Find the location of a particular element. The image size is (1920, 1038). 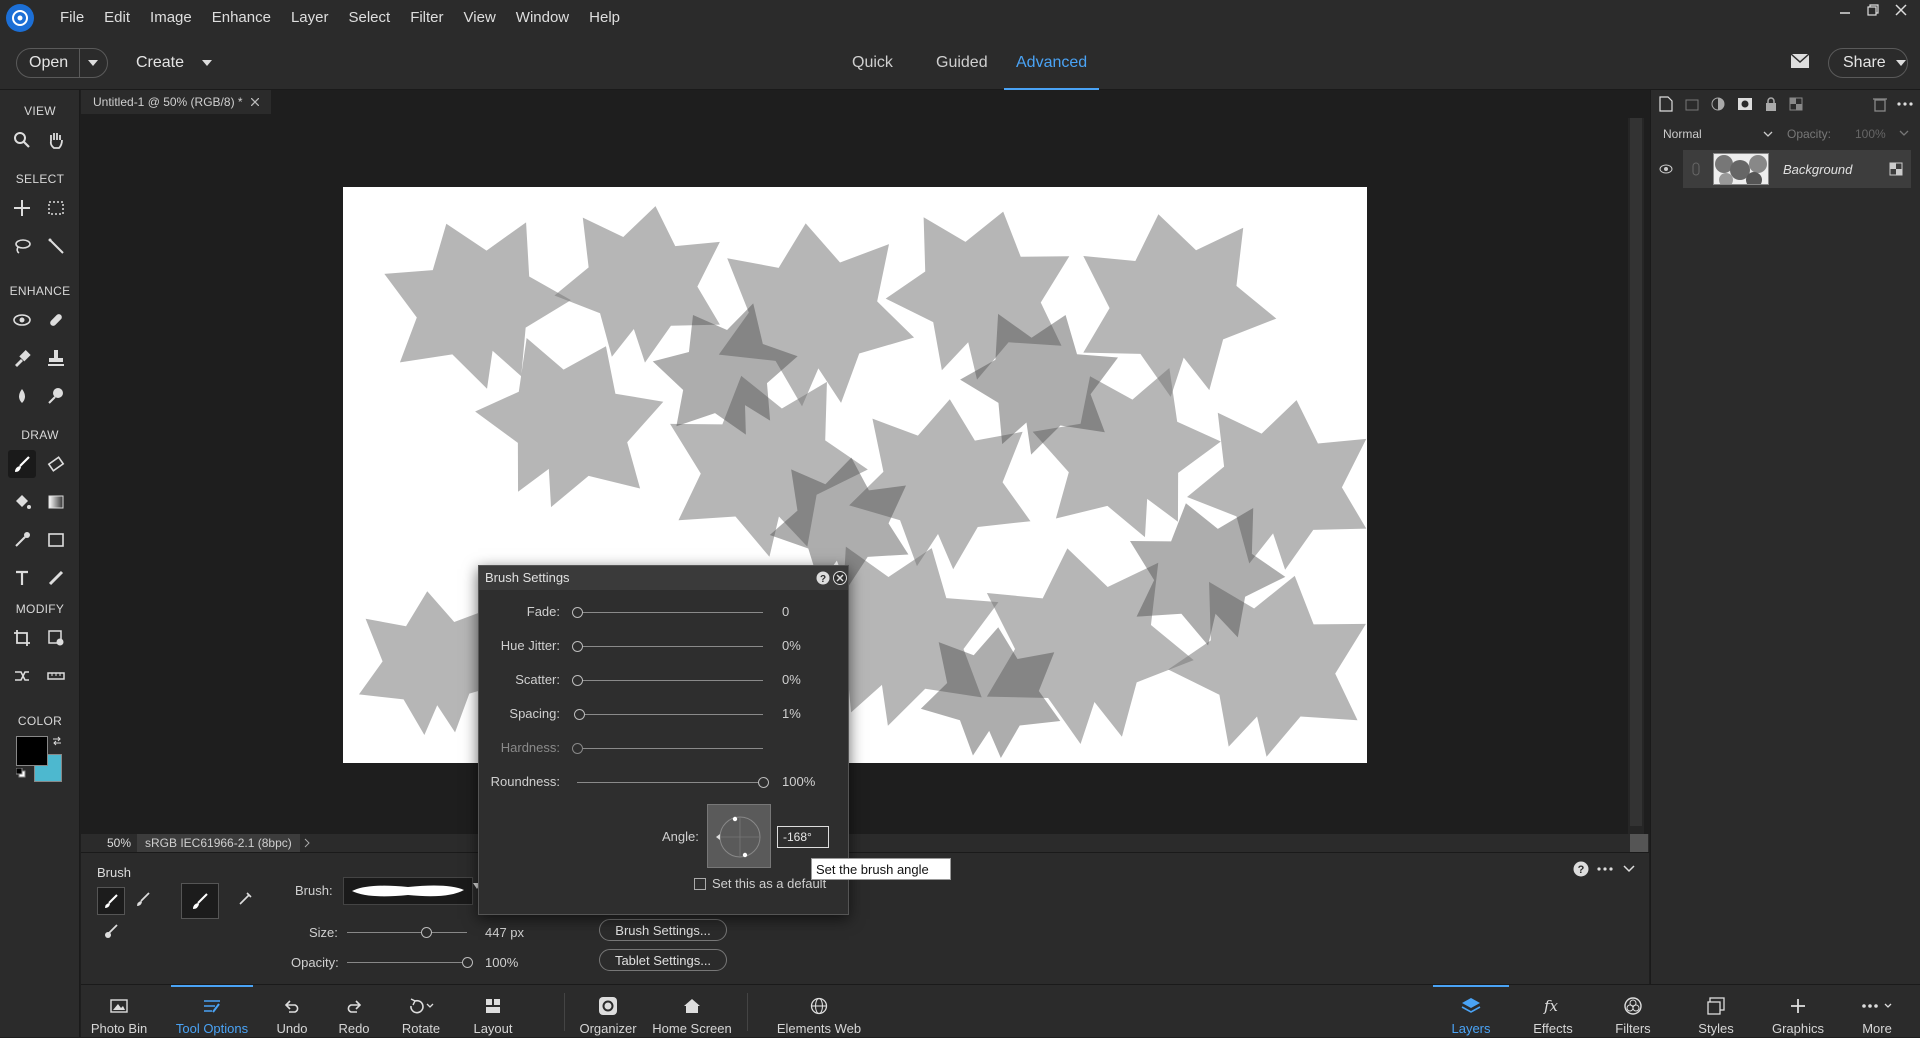

color-replacement-icon is located at coordinates (111, 931).